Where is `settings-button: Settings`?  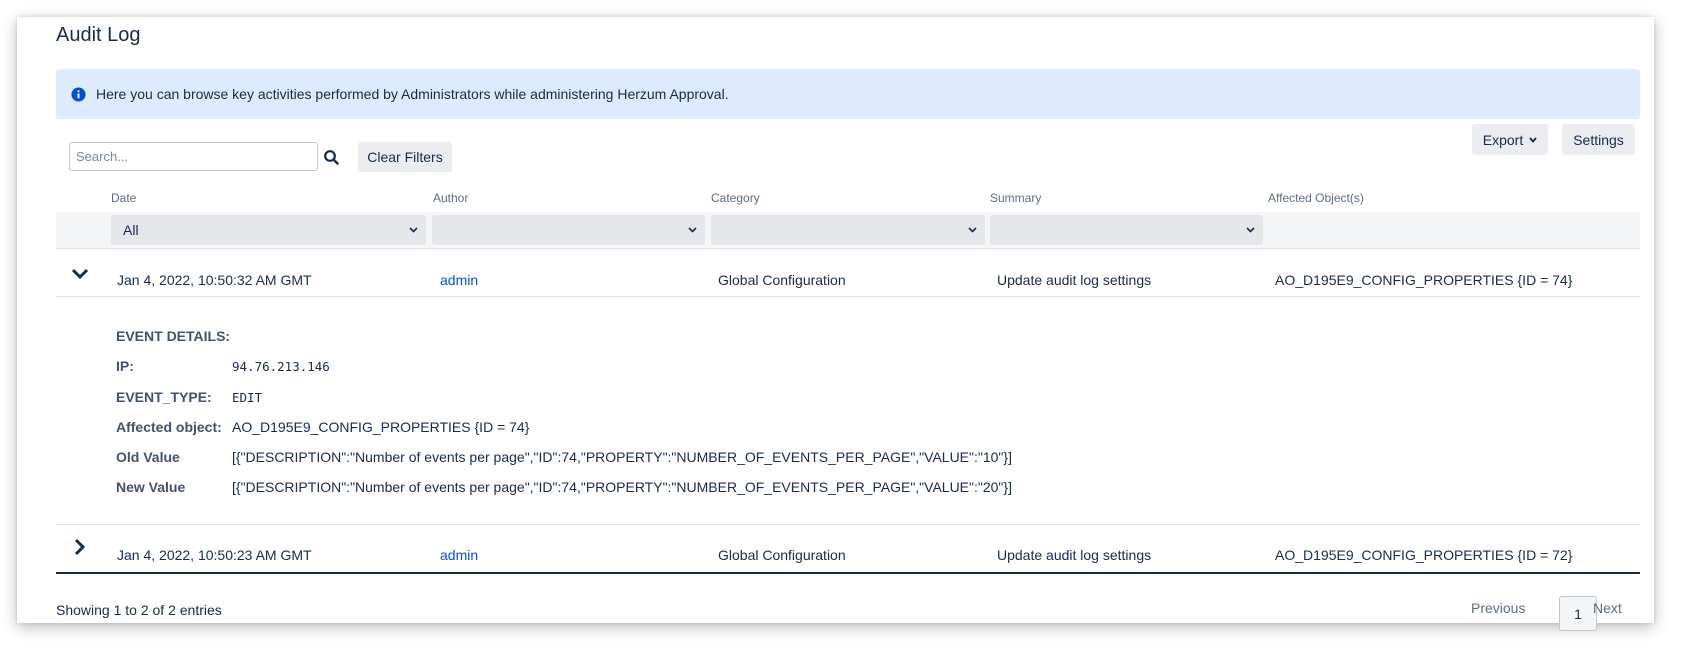
settings-button: Settings is located at coordinates (1598, 139).